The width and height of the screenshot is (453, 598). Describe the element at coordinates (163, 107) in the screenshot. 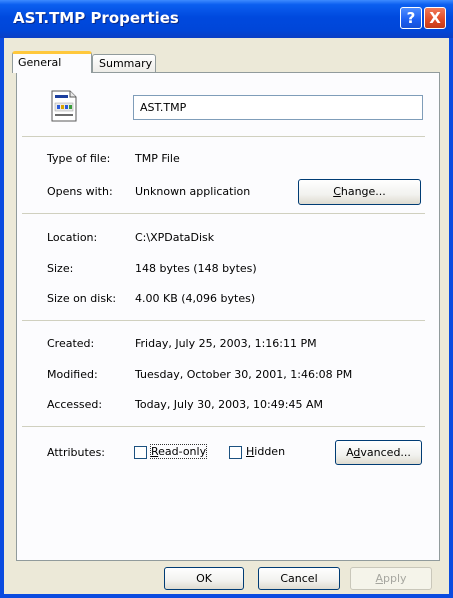

I see `file-name-value: AST.TMP` at that location.